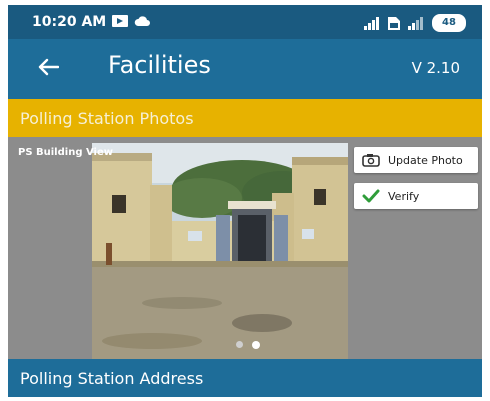  I want to click on photo-label: PS Building View, so click(65, 152).